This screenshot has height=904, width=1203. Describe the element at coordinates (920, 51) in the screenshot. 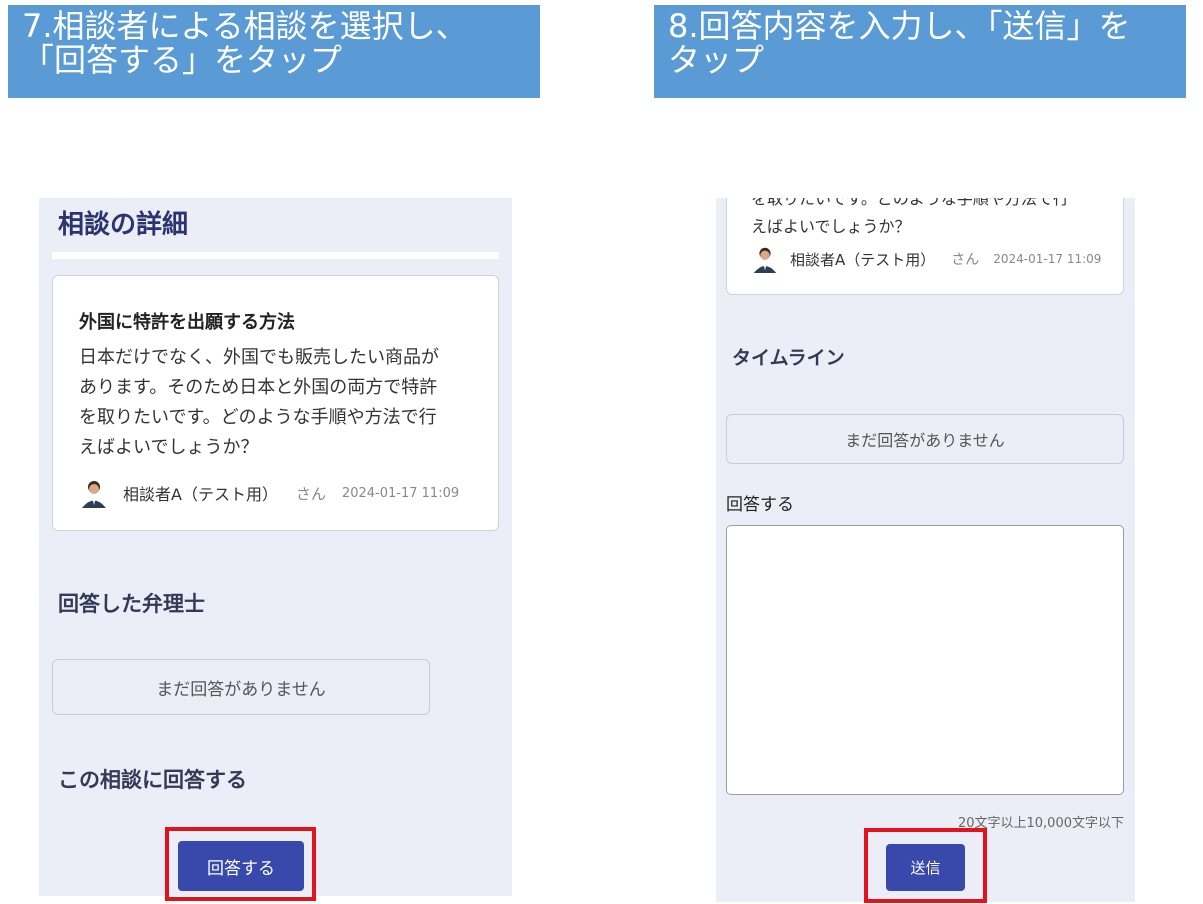

I see `step8-banner: 8.回答内容を入力し、「送信」を タップ` at that location.